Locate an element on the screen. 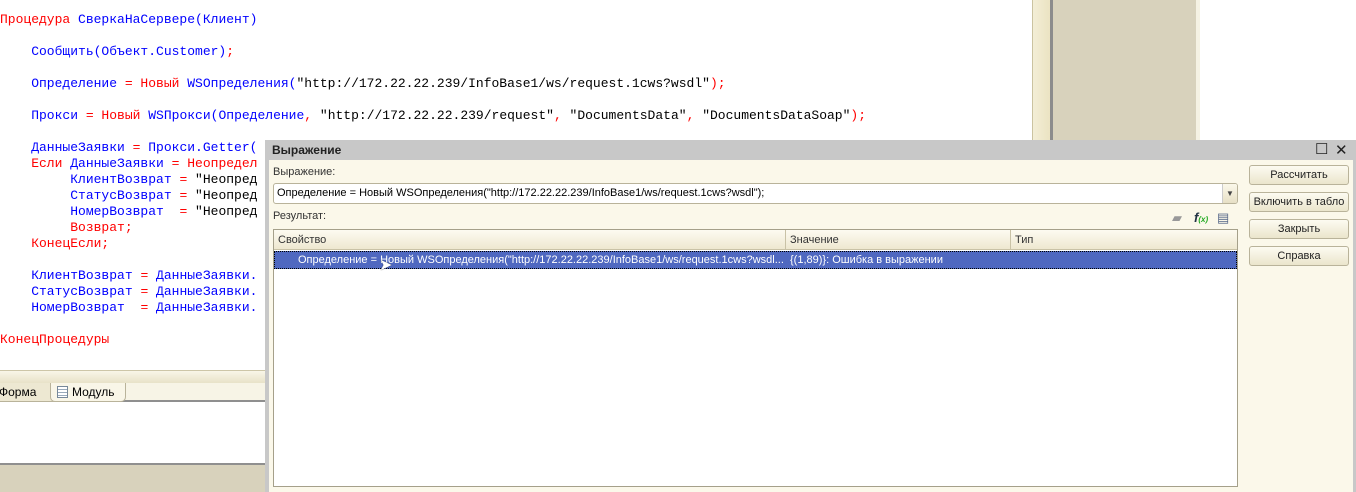 The image size is (1356, 492). code-line: Возврат; is located at coordinates (66, 228).